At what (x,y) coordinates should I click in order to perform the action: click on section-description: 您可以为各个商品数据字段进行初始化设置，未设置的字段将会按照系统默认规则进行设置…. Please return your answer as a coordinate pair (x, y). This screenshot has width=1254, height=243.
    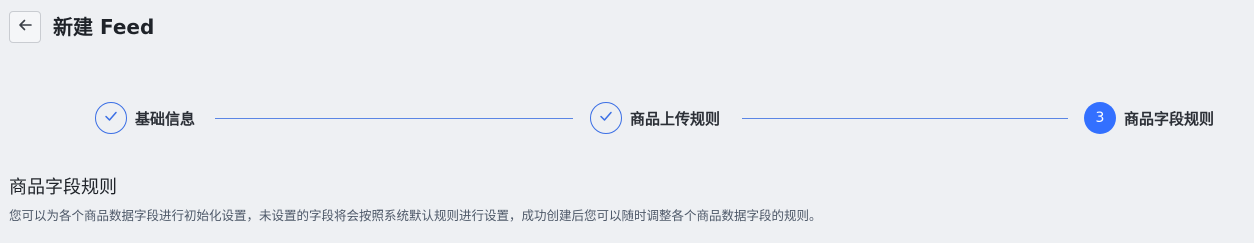
    Looking at the image, I should click on (415, 215).